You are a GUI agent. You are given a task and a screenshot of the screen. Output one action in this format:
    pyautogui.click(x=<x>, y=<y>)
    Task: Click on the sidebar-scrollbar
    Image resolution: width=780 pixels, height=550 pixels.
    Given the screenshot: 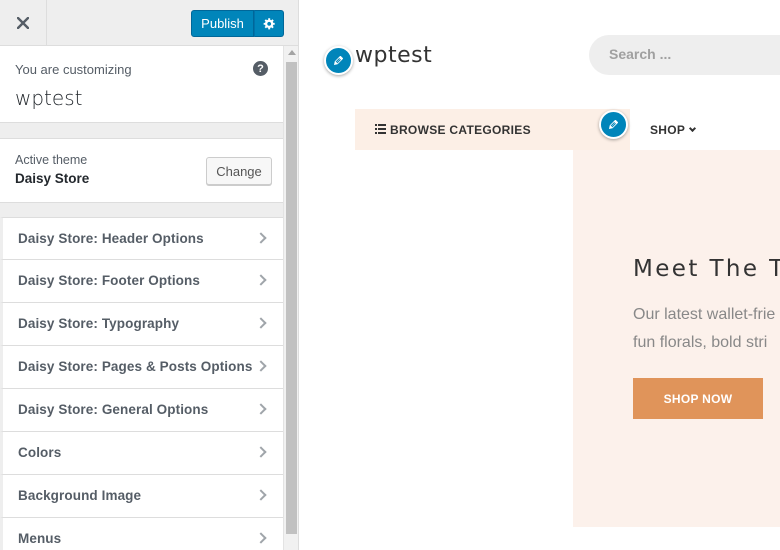 What is the action you would take?
    pyautogui.click(x=290, y=298)
    